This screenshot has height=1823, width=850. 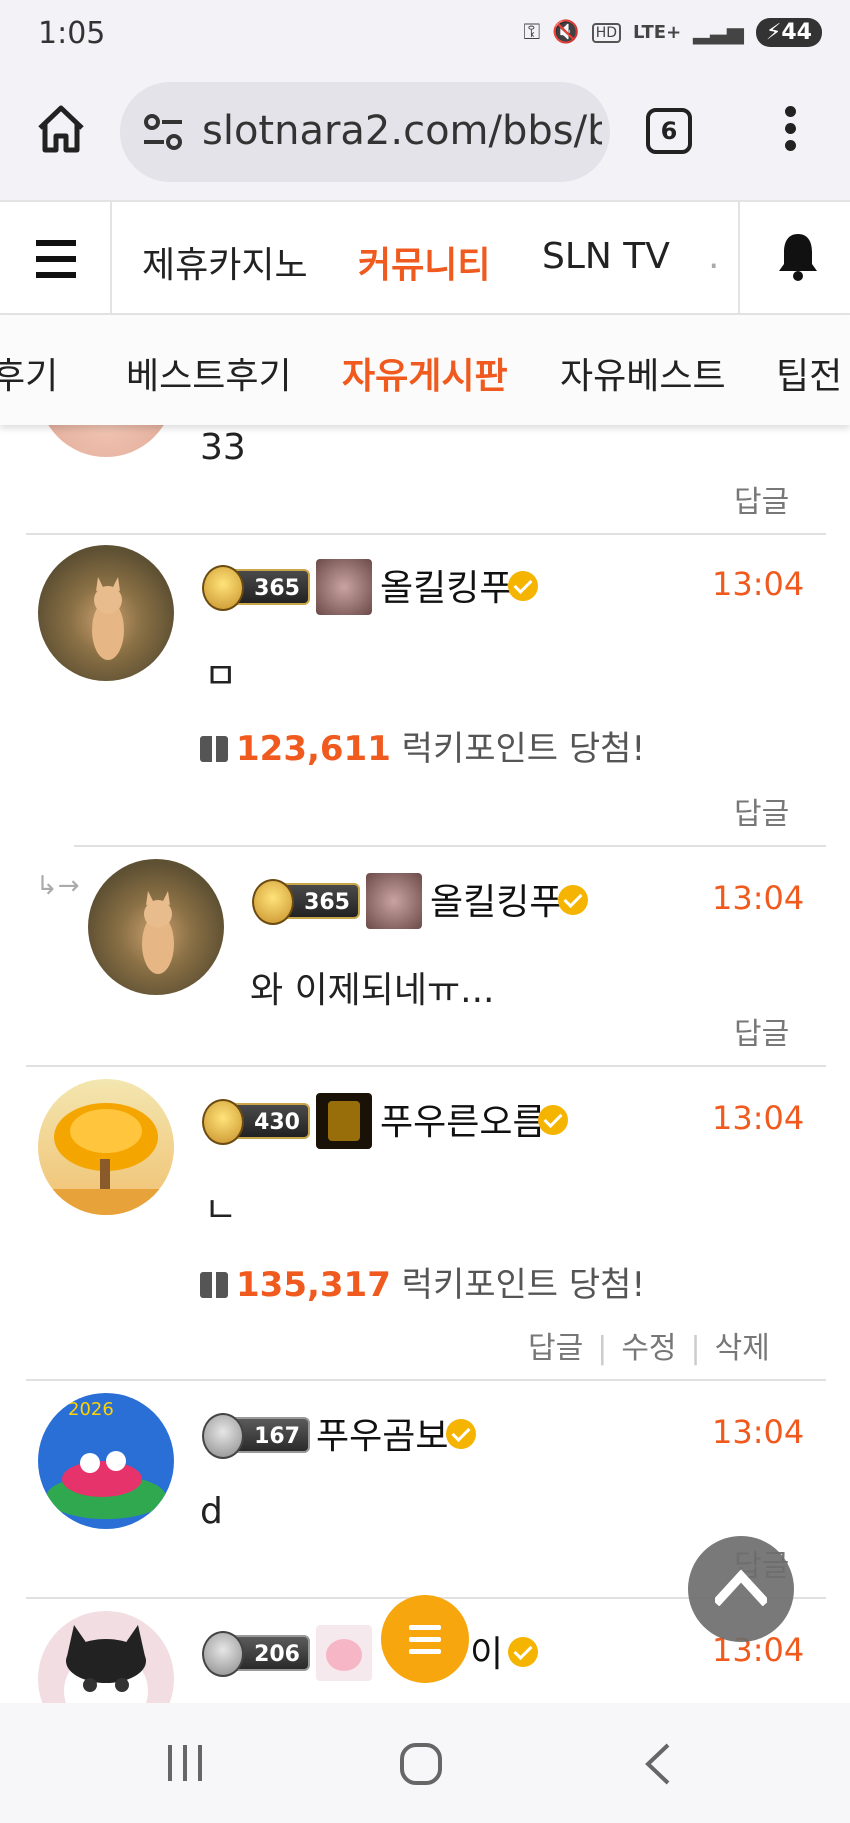 What do you see at coordinates (185, 1763) in the screenshot?
I see `recents-icon` at bounding box center [185, 1763].